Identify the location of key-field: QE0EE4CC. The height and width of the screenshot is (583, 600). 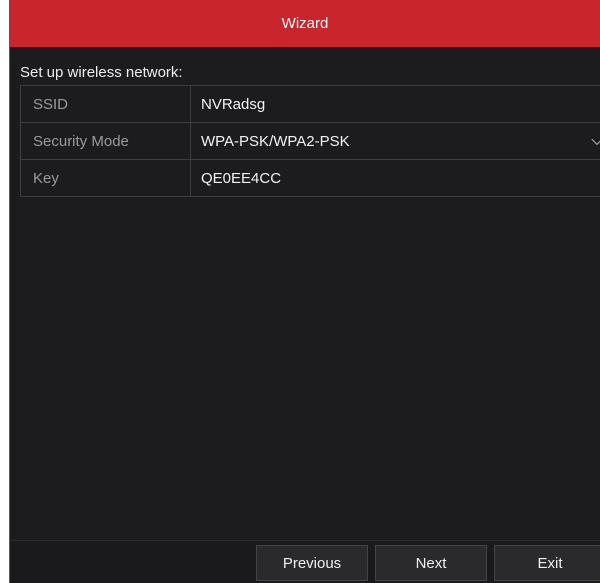
(395, 178).